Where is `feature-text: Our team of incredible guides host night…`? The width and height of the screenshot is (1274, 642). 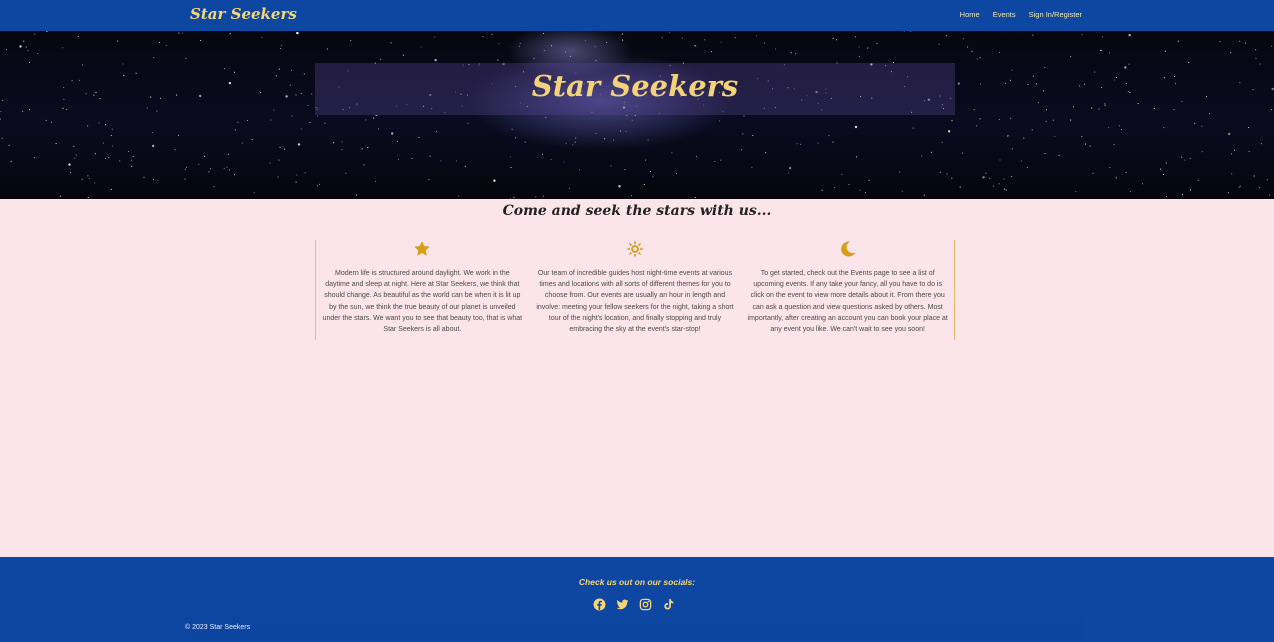
feature-text: Our team of incredible guides host night… is located at coordinates (635, 302).